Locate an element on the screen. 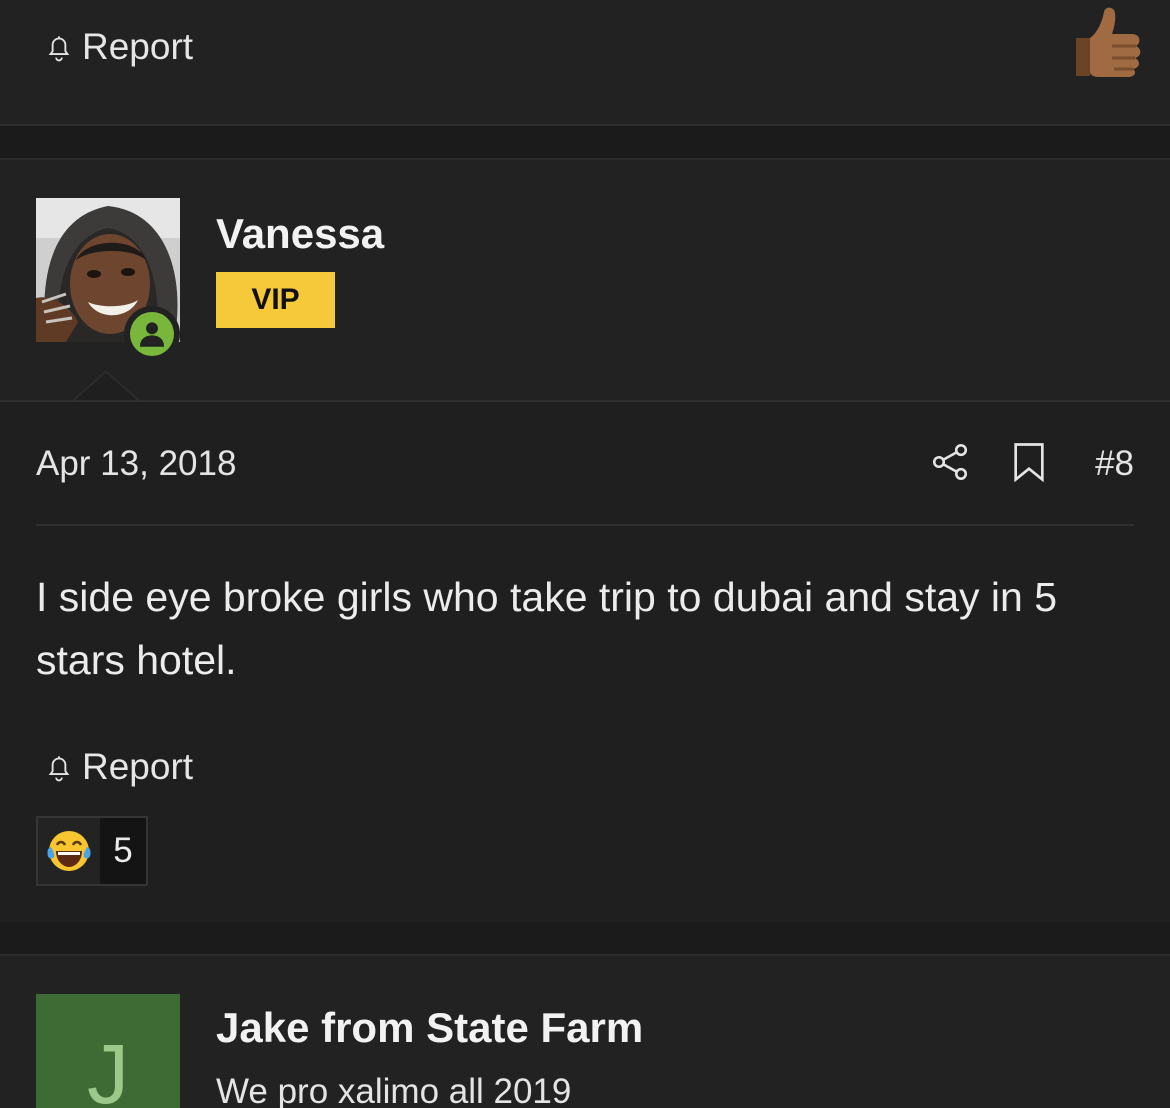 This screenshot has height=1108, width=1170. post-meta-row: Apr 13, 2018 #8 is located at coordinates (585, 463).